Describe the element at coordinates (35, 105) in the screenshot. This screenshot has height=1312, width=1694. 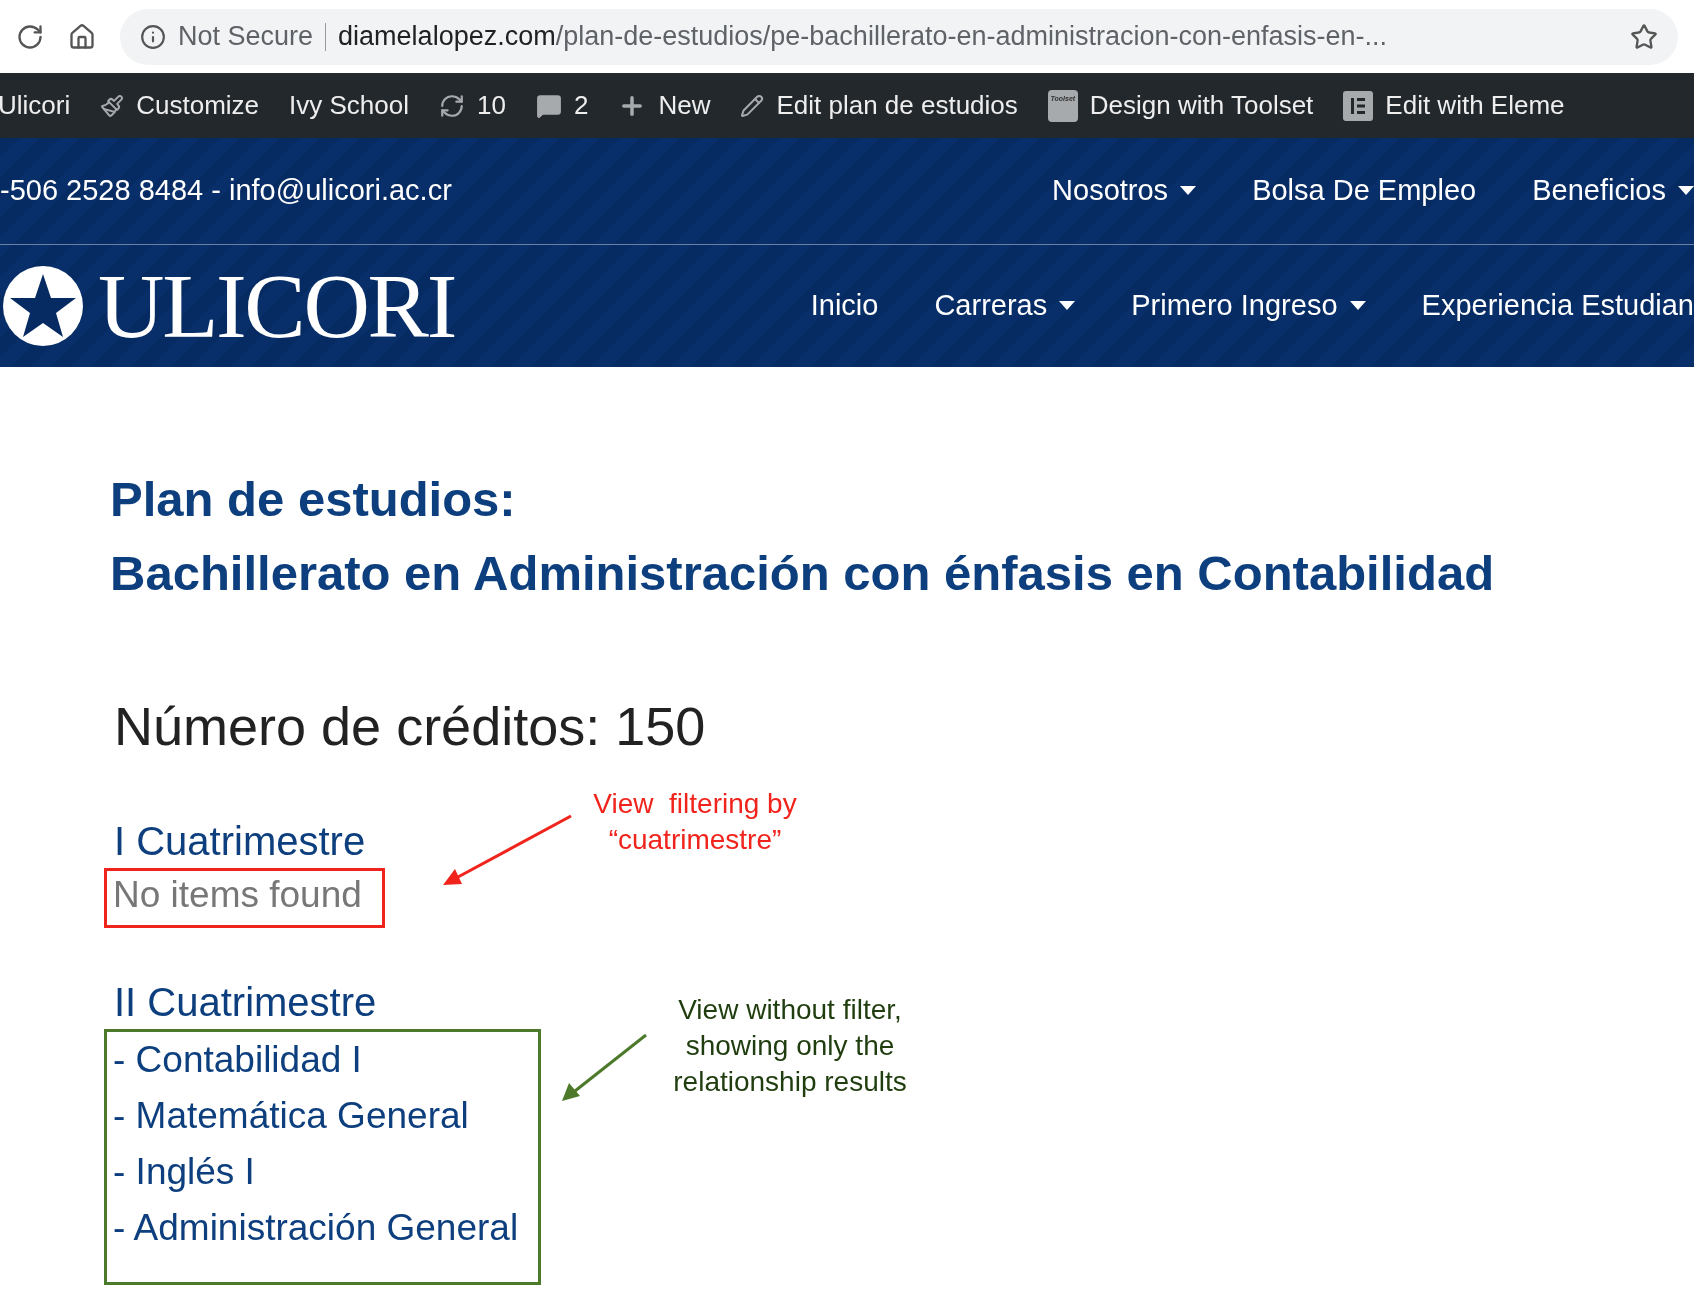
I see `admin-bar-item: Ulicori` at that location.